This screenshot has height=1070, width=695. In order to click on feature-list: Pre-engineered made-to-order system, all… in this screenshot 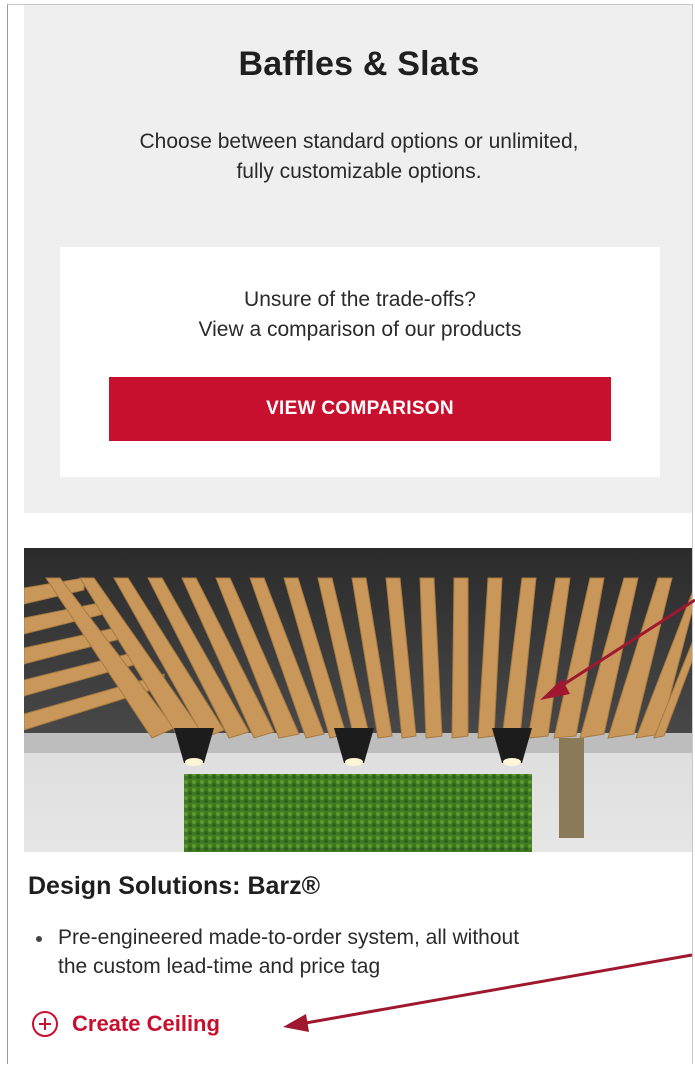, I will do `click(354, 952)`.